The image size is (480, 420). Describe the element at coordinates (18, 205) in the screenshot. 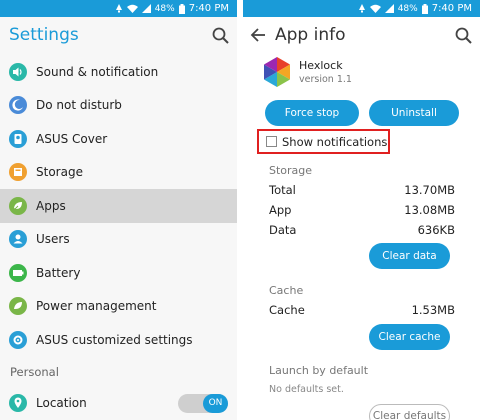

I see `apps-icon` at that location.